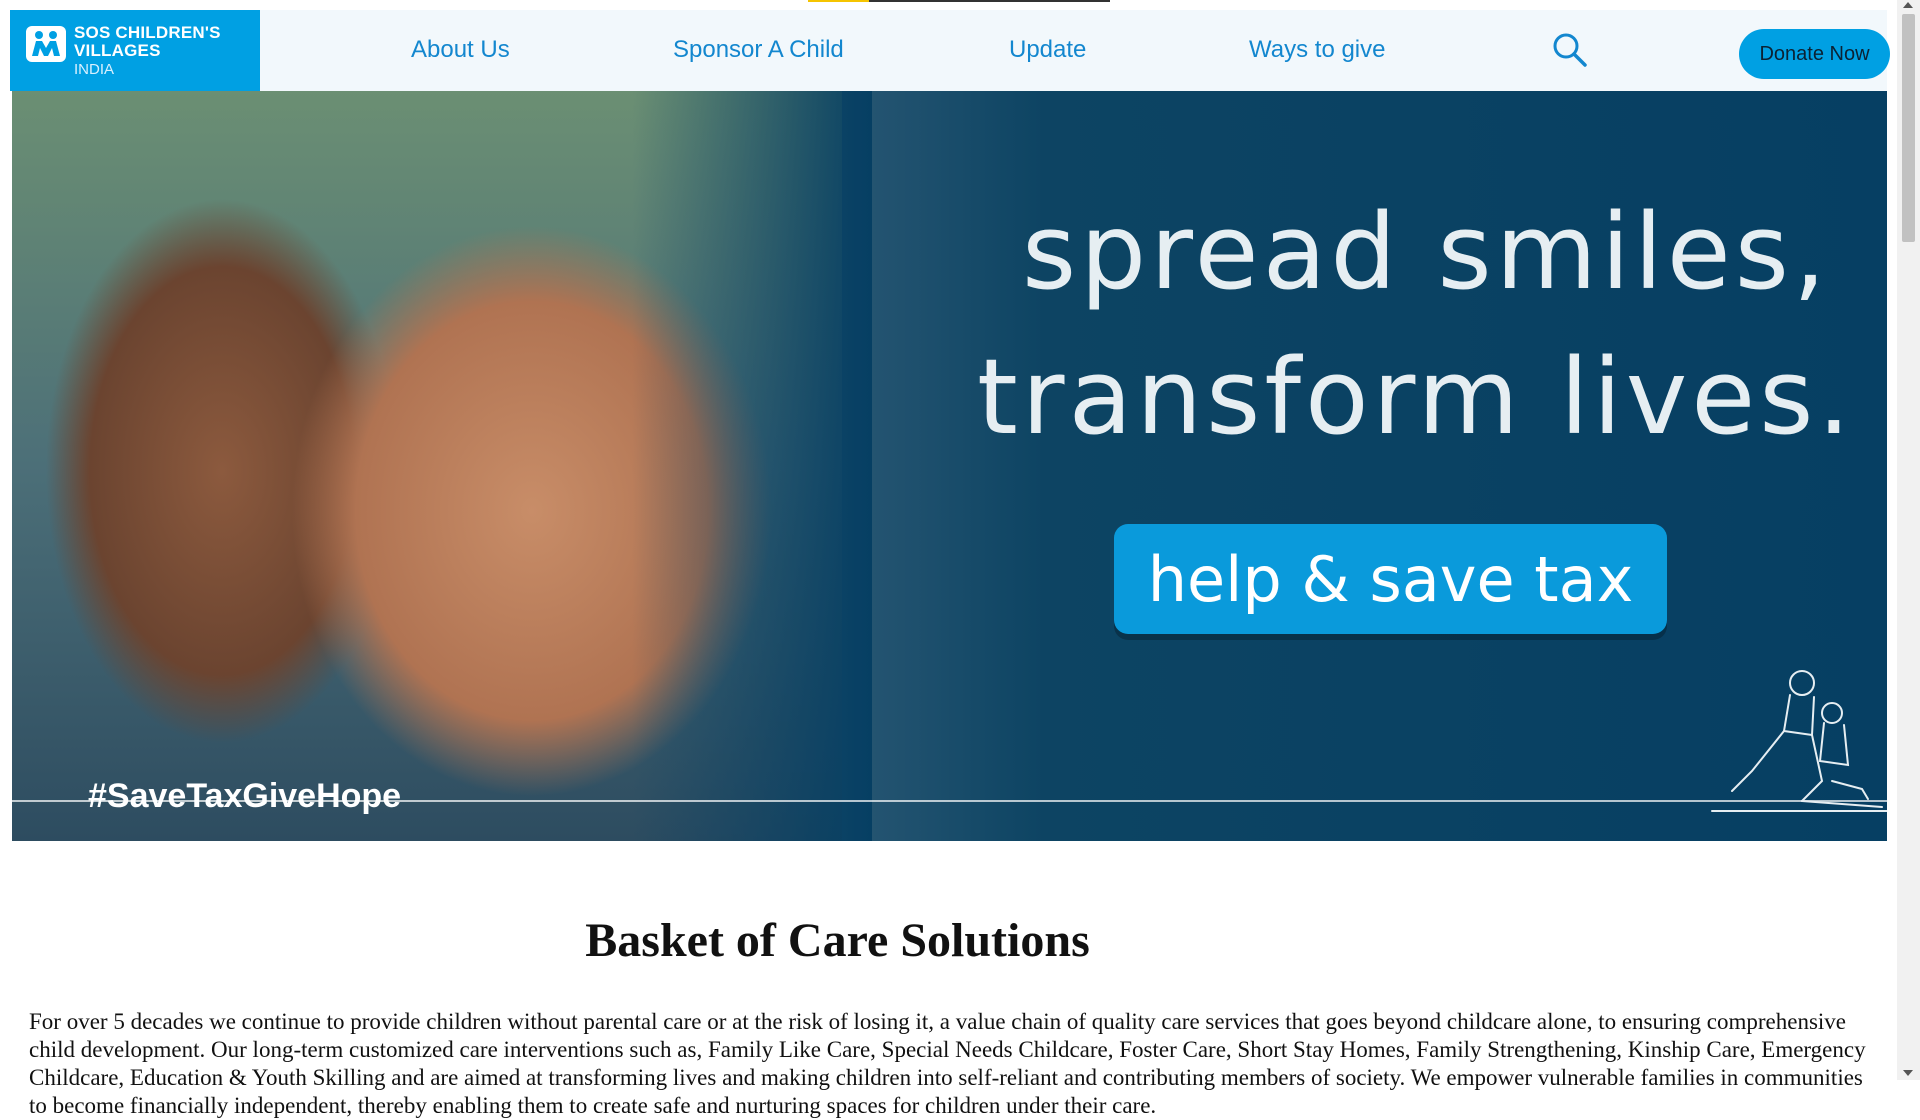 This screenshot has width=1920, height=1120. Describe the element at coordinates (1416, 397) in the screenshot. I see `hero-headline-line2: transform lives.` at that location.